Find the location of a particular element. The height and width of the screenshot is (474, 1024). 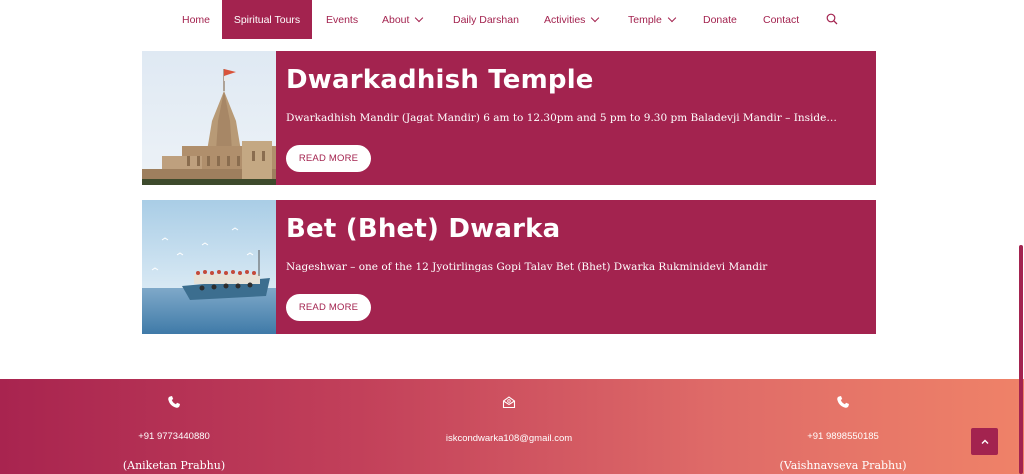

bet-dwarka-image is located at coordinates (209, 267).